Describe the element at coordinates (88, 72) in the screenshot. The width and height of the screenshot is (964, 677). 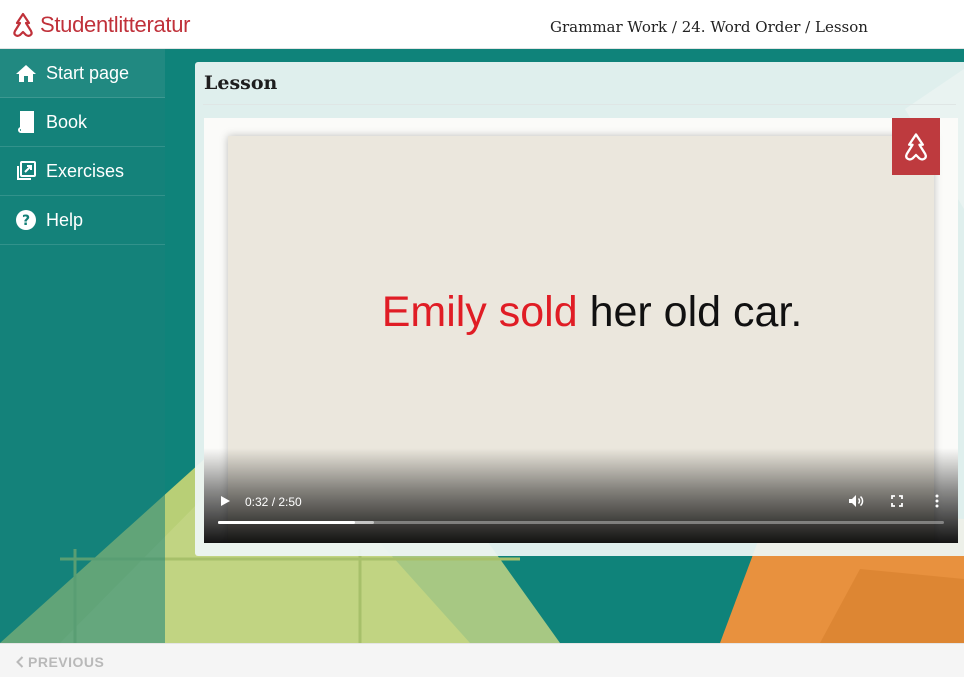
I see `sidebar-item-label: Start page` at that location.